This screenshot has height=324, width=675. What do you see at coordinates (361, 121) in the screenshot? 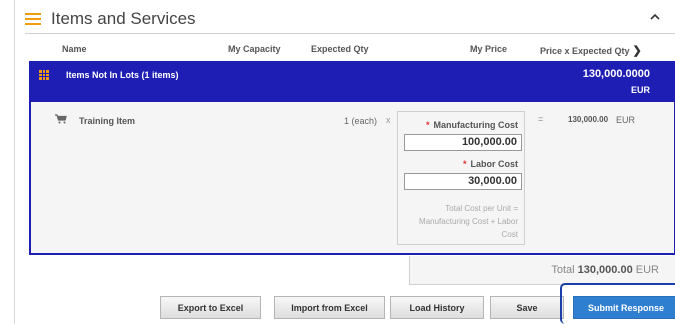
I see `item-expected-qty: 1 (each)` at bounding box center [361, 121].